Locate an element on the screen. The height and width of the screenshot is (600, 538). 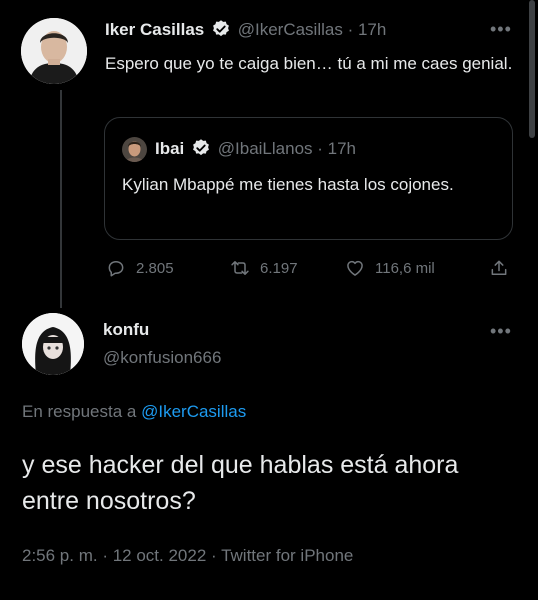
share-icon is located at coordinates (499, 267).